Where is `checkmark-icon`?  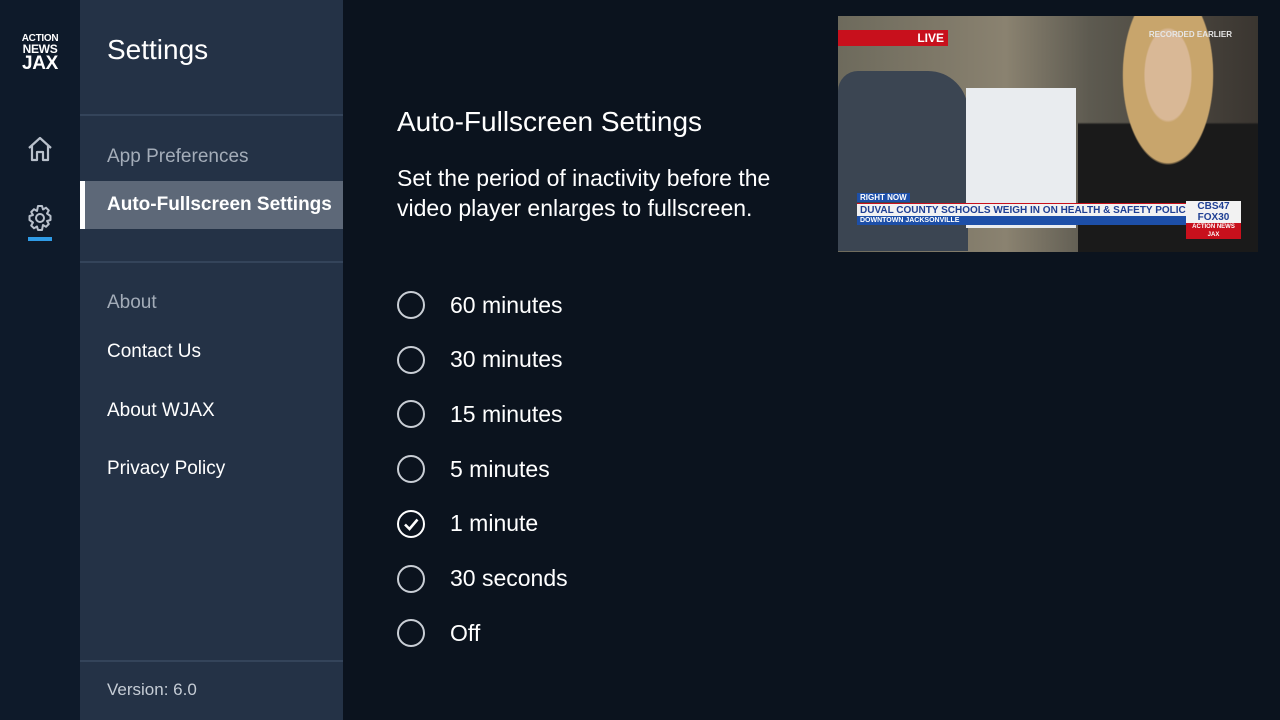
checkmark-icon is located at coordinates (411, 524).